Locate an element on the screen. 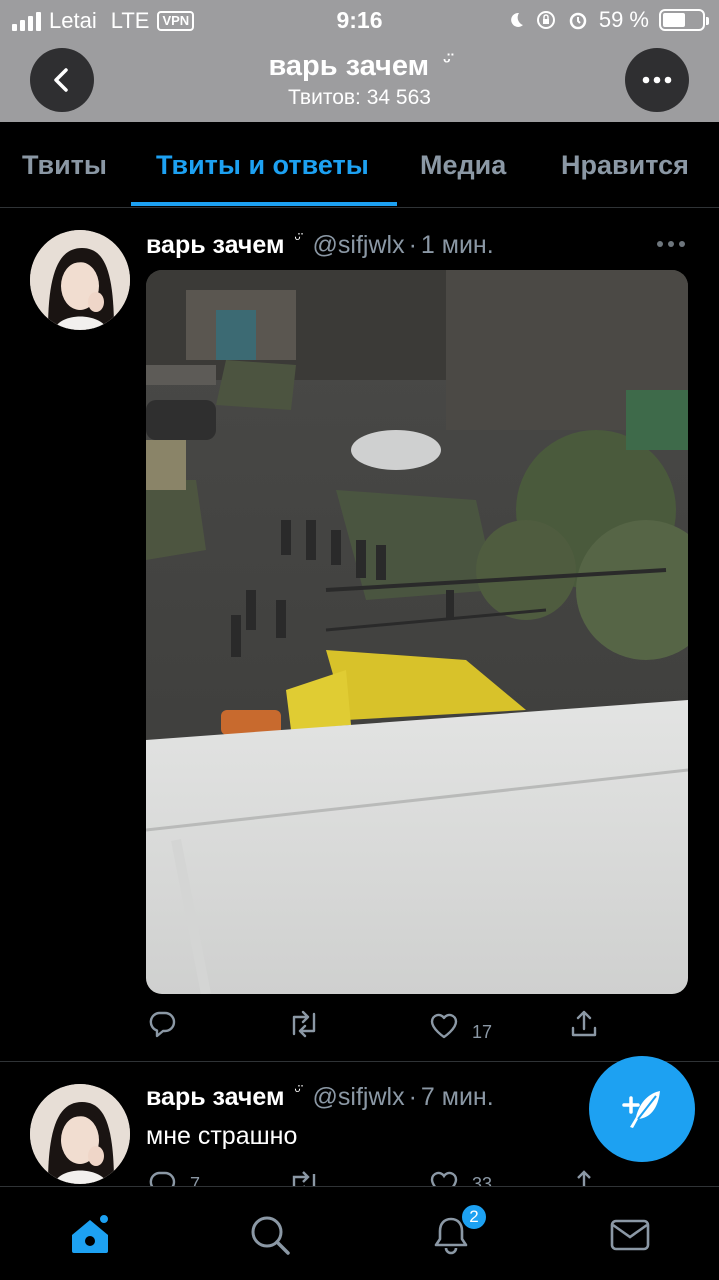  like-count: 33 is located at coordinates (482, 1180).